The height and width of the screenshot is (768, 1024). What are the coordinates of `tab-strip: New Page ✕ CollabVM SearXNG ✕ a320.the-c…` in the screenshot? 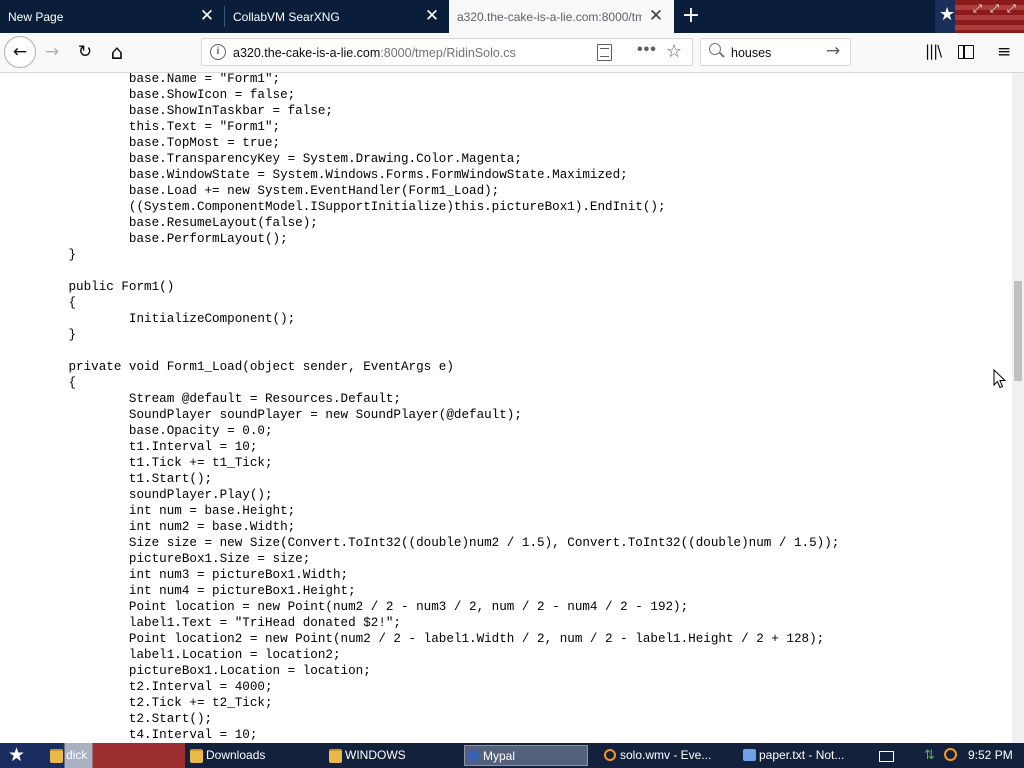 It's located at (512, 16).